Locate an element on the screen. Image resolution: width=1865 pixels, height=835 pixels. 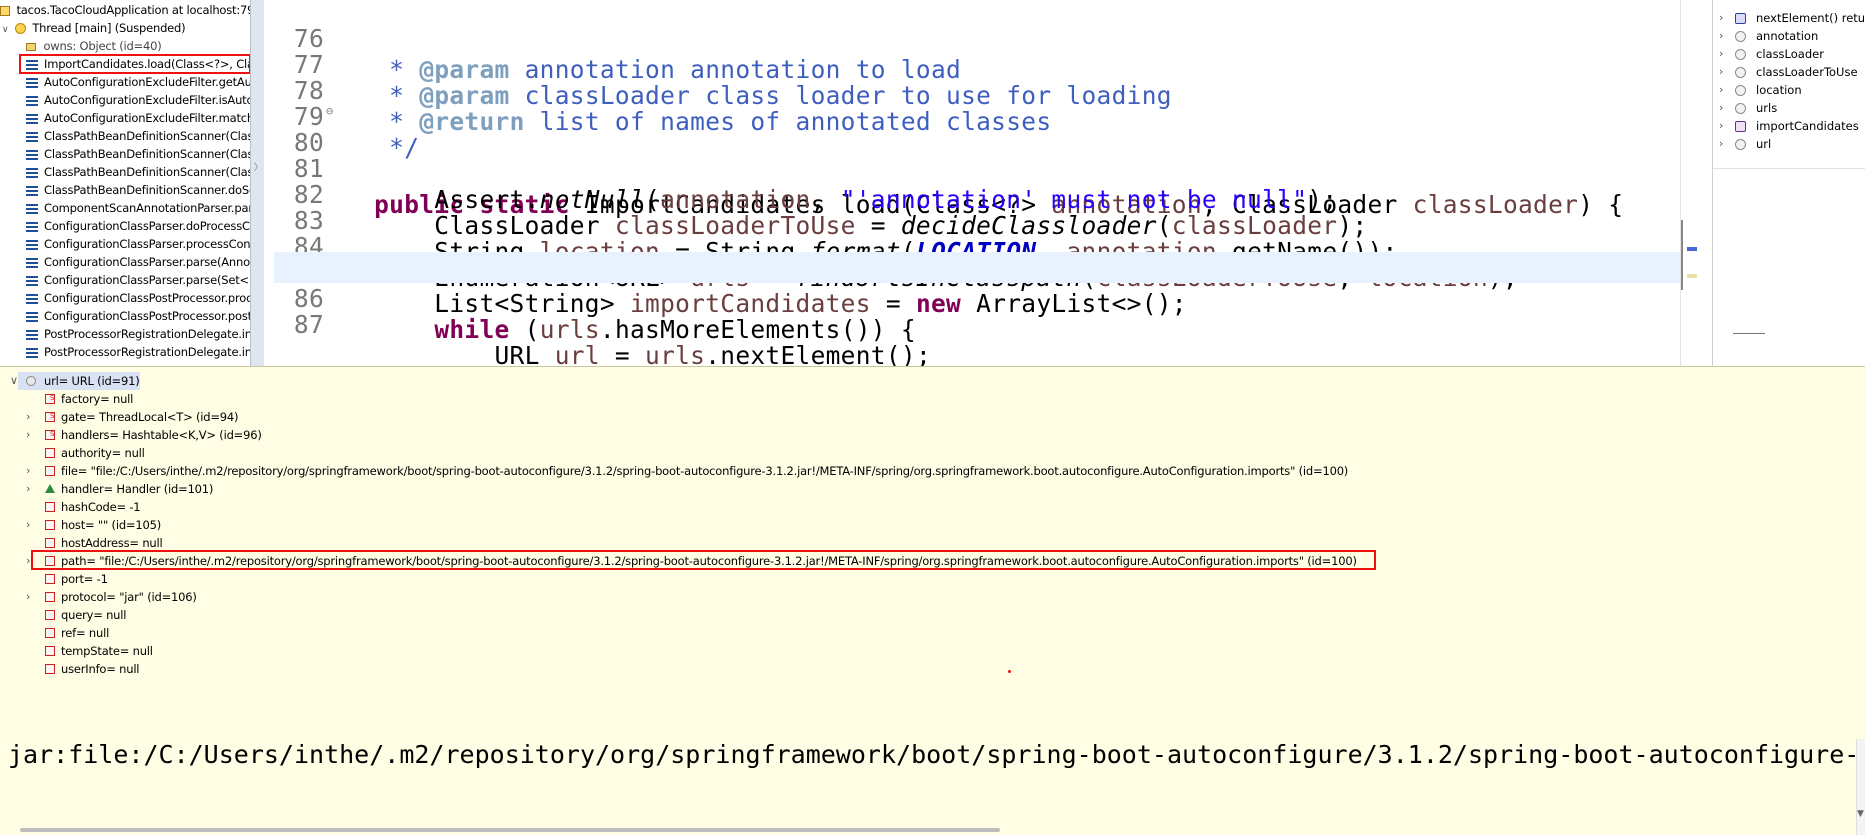
debug-thread: ∨ Thread [main] (Suspended) is located at coordinates (94, 28).